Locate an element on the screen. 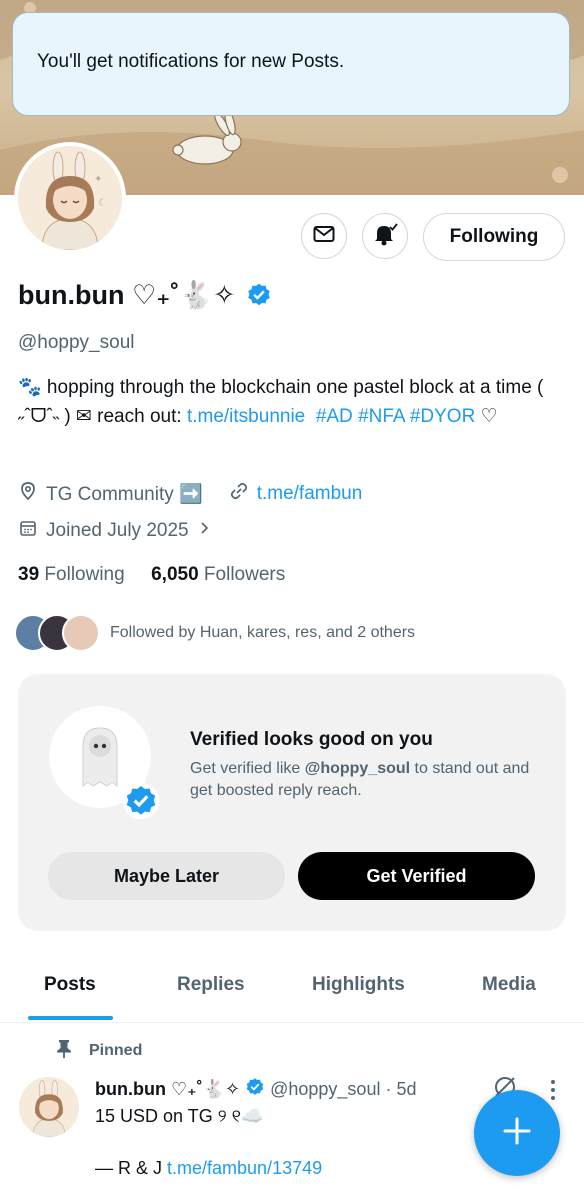  profile-meta-row: TG Community ➡️ t.me/fambun is located at coordinates (190, 494).